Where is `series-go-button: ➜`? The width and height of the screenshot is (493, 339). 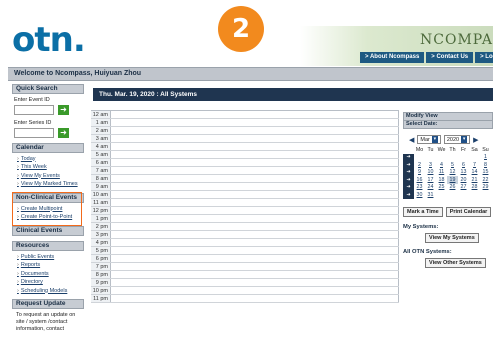
series-go-button: ➜ is located at coordinates (63, 133).